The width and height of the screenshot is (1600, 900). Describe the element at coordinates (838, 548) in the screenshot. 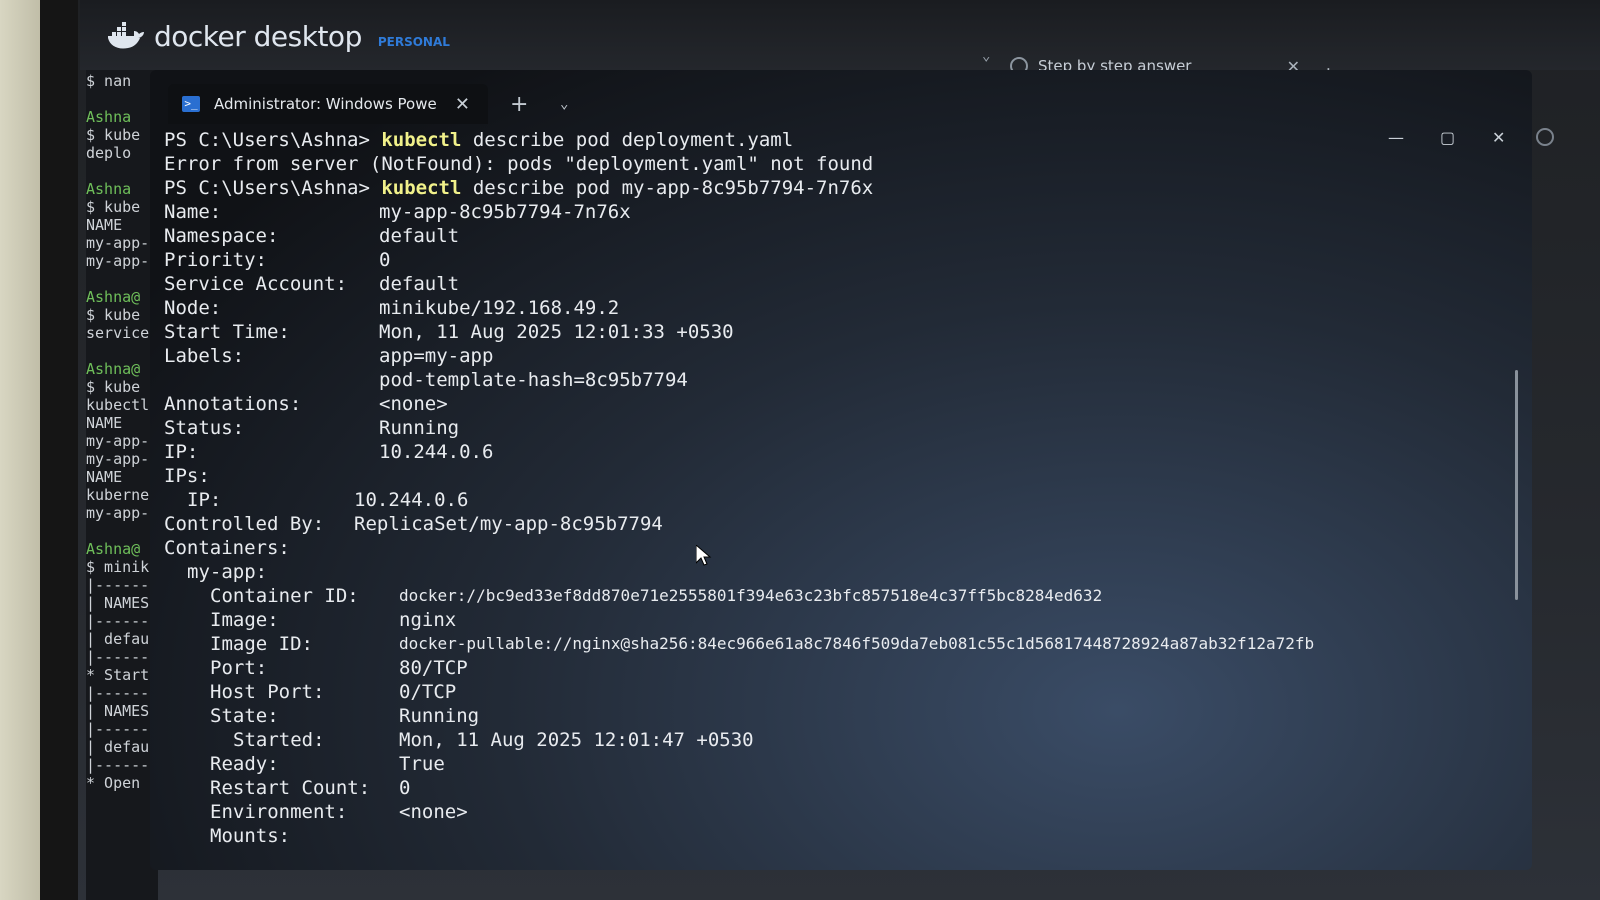

I see `field-row: Containers:` at that location.